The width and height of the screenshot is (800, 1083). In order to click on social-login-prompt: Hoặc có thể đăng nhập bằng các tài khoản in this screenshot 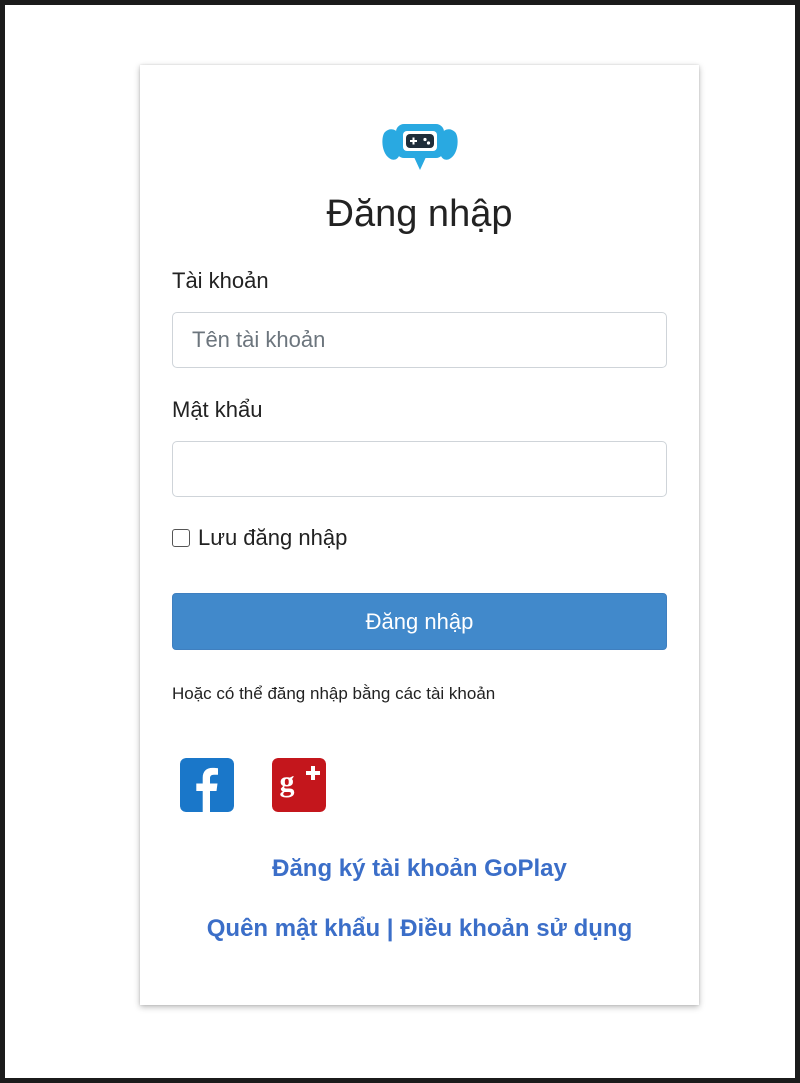, I will do `click(334, 693)`.